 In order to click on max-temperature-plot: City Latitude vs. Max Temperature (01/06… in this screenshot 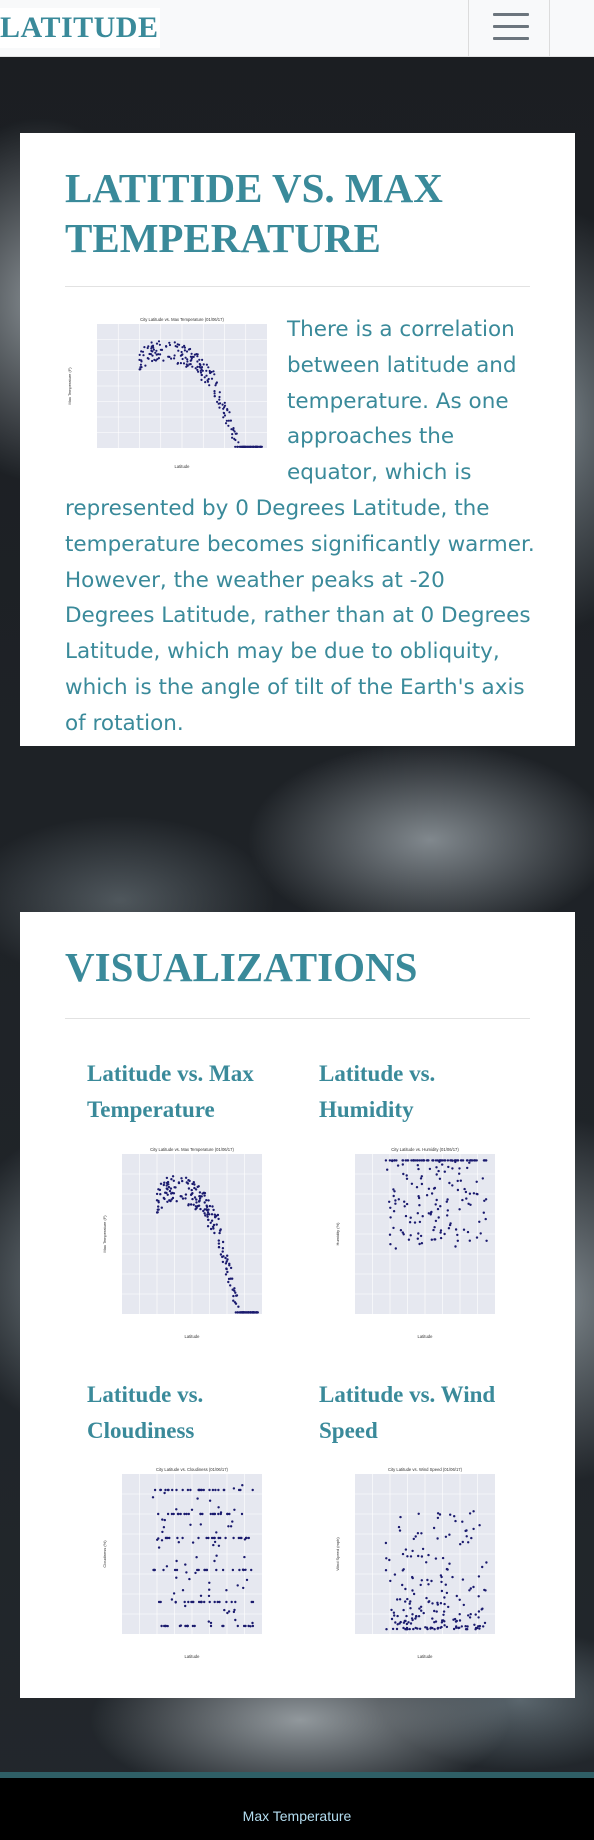, I will do `click(185, 1242)`.